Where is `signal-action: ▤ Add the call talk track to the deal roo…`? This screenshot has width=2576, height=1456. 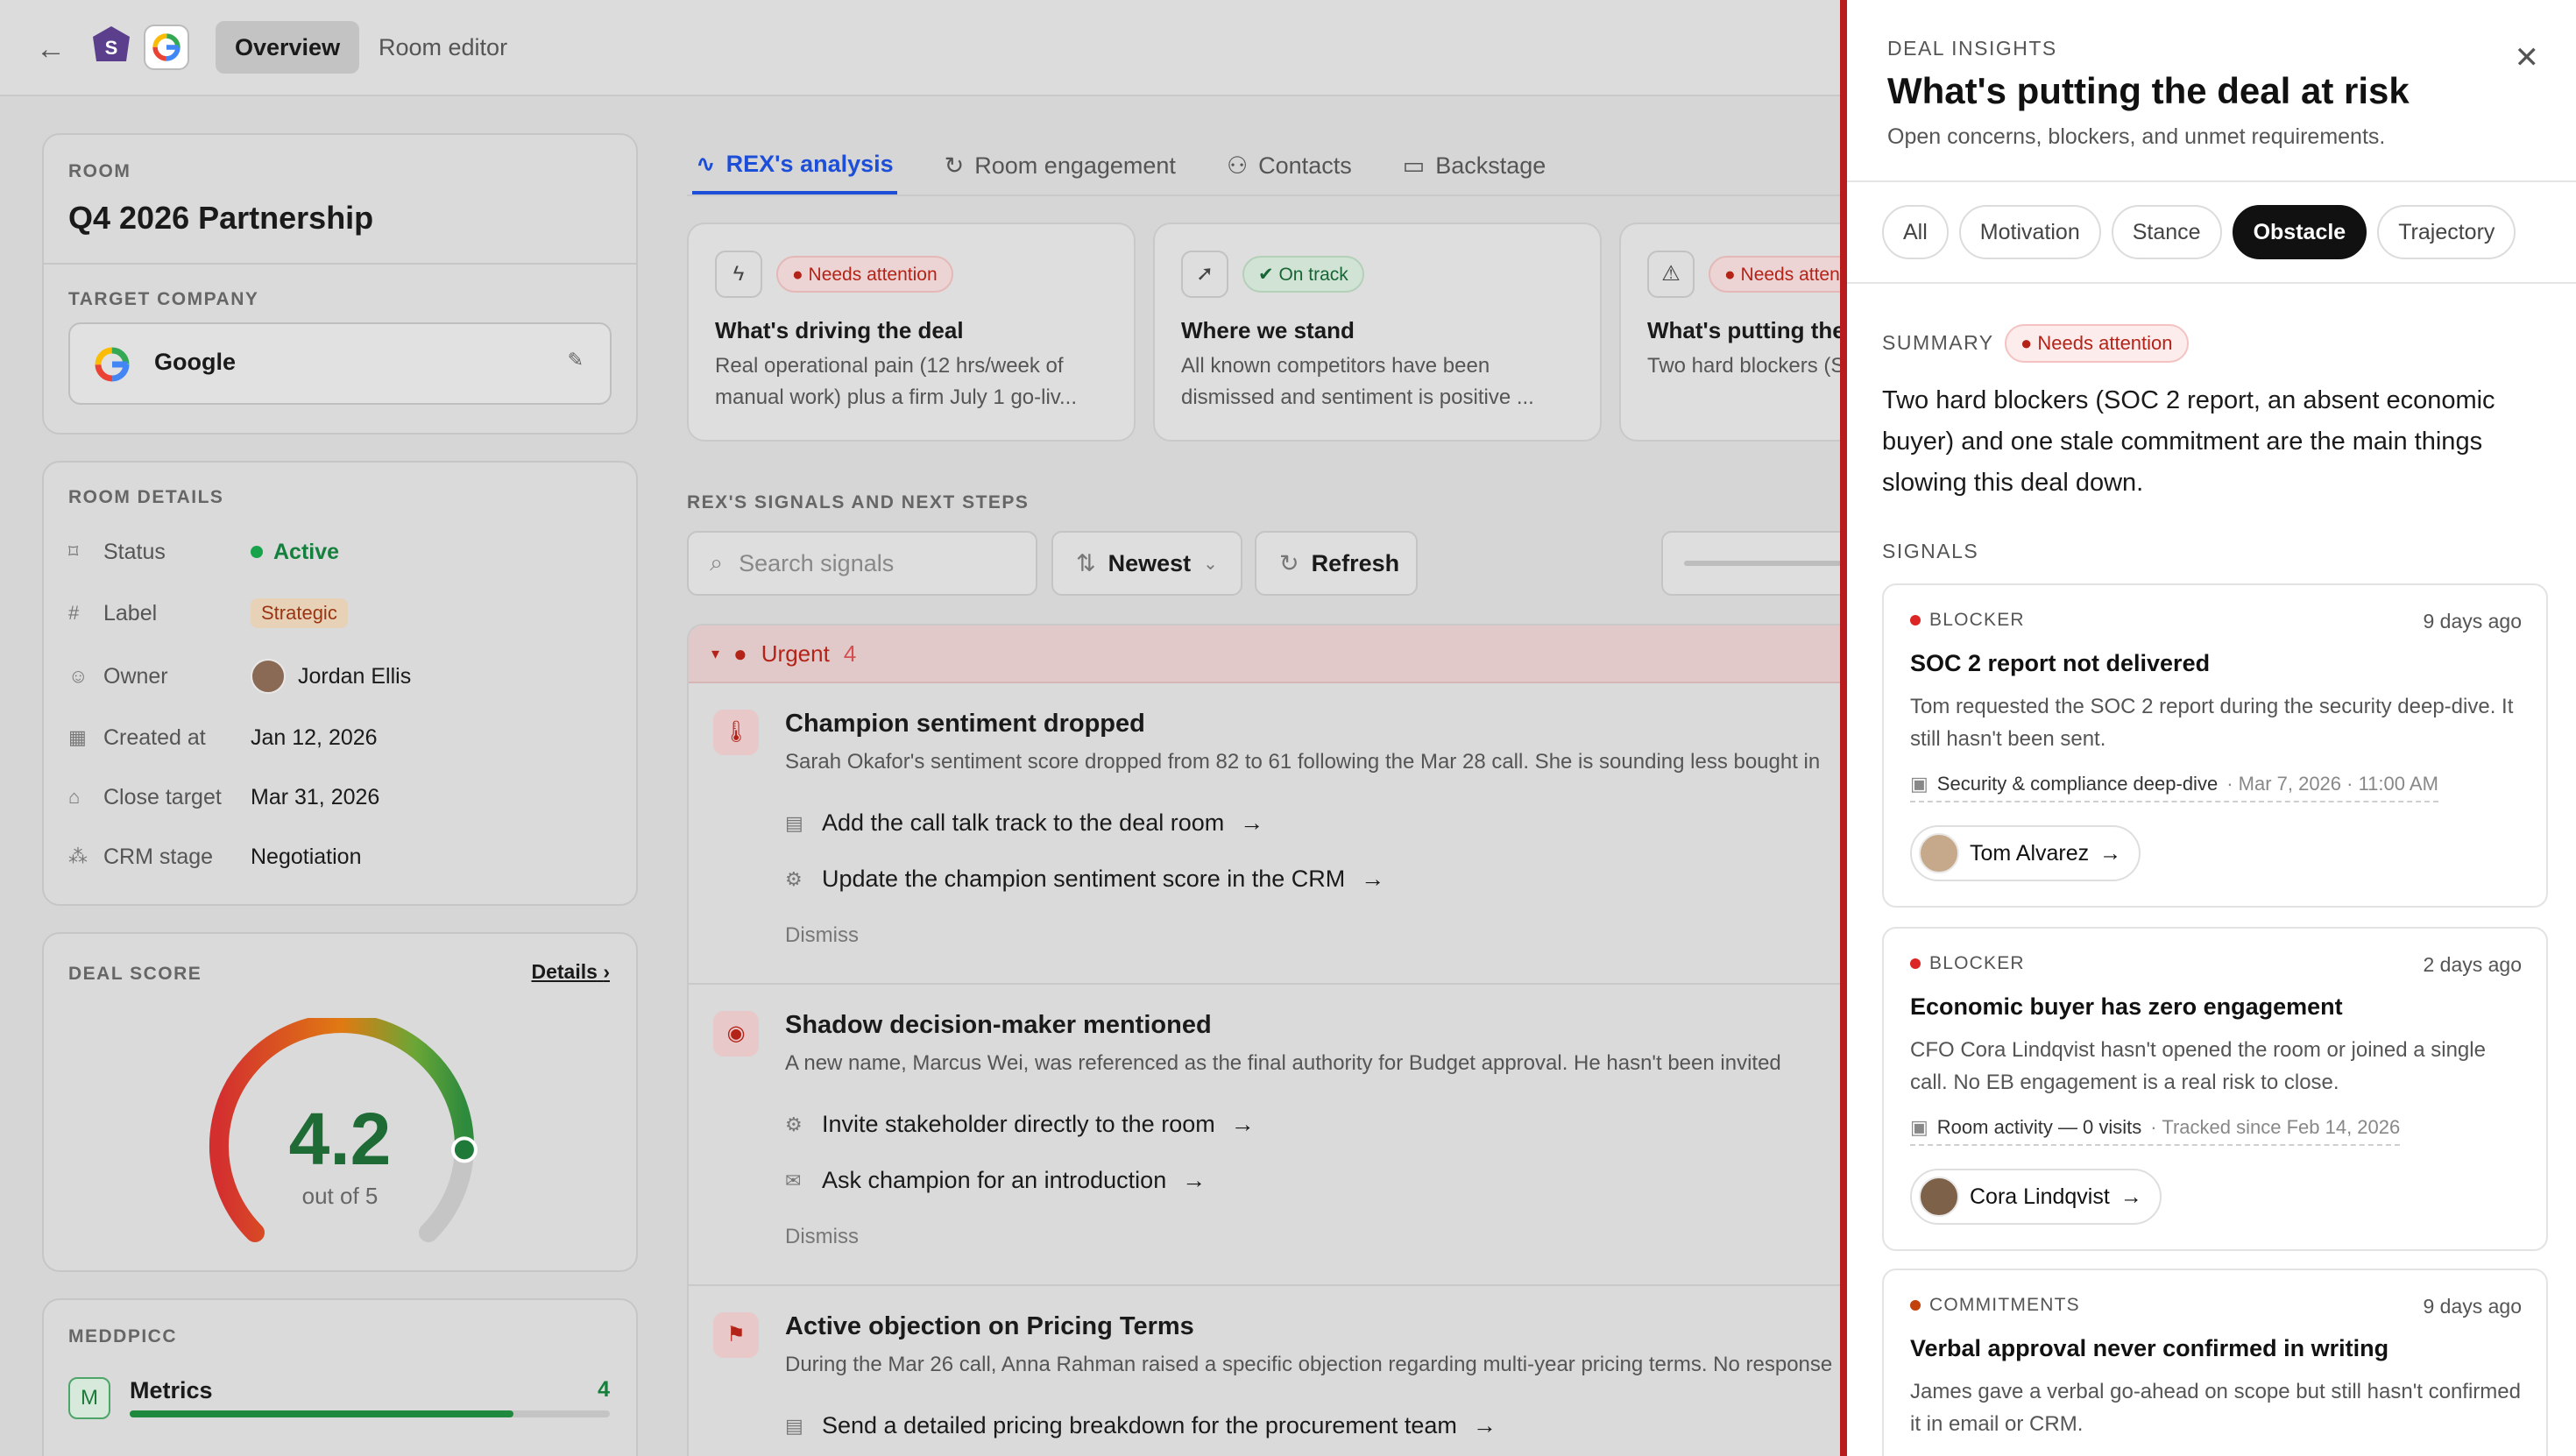
signal-action: ▤ Add the call talk track to the deal roo… is located at coordinates (1024, 823).